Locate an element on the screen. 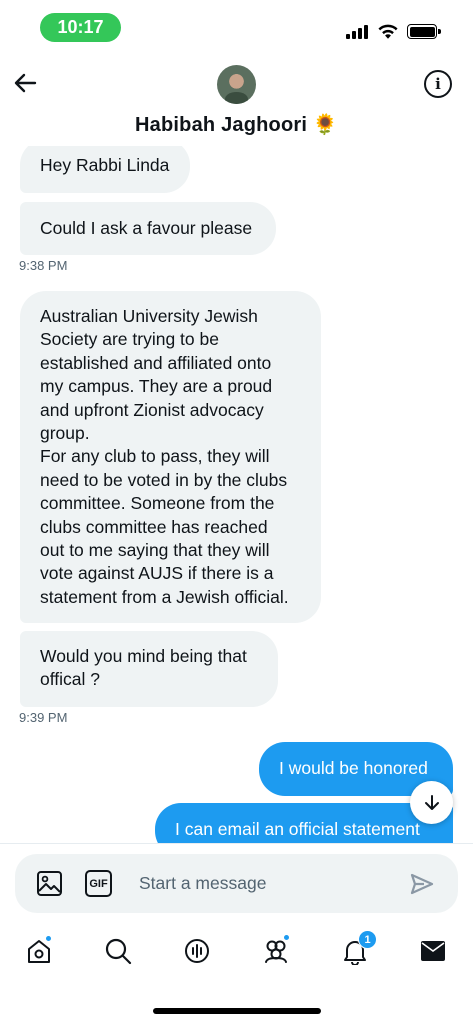 The image size is (473, 1024). gif-label: GIF is located at coordinates (98, 883).